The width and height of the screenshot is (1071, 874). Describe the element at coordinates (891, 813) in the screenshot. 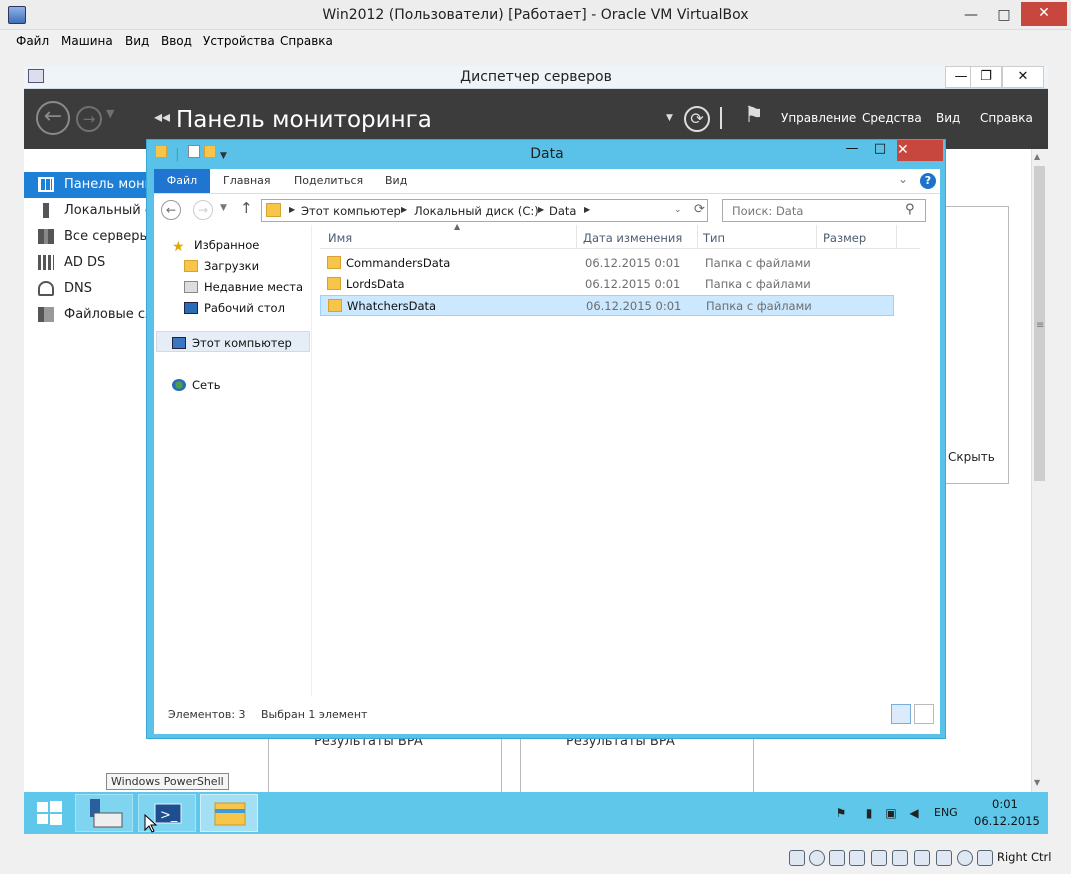

I see `network-status-icon: ▣` at that location.